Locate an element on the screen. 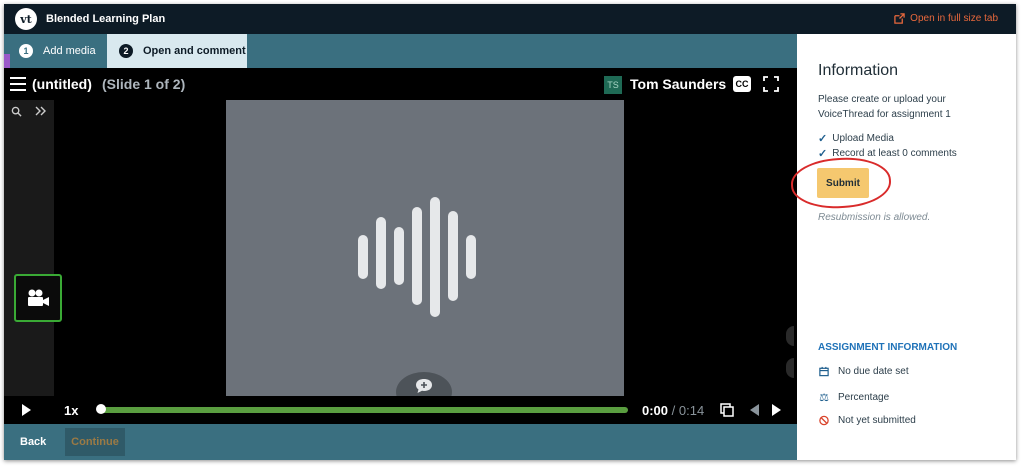 This screenshot has width=1024, height=472. user-name: Tom Saunders is located at coordinates (678, 84).